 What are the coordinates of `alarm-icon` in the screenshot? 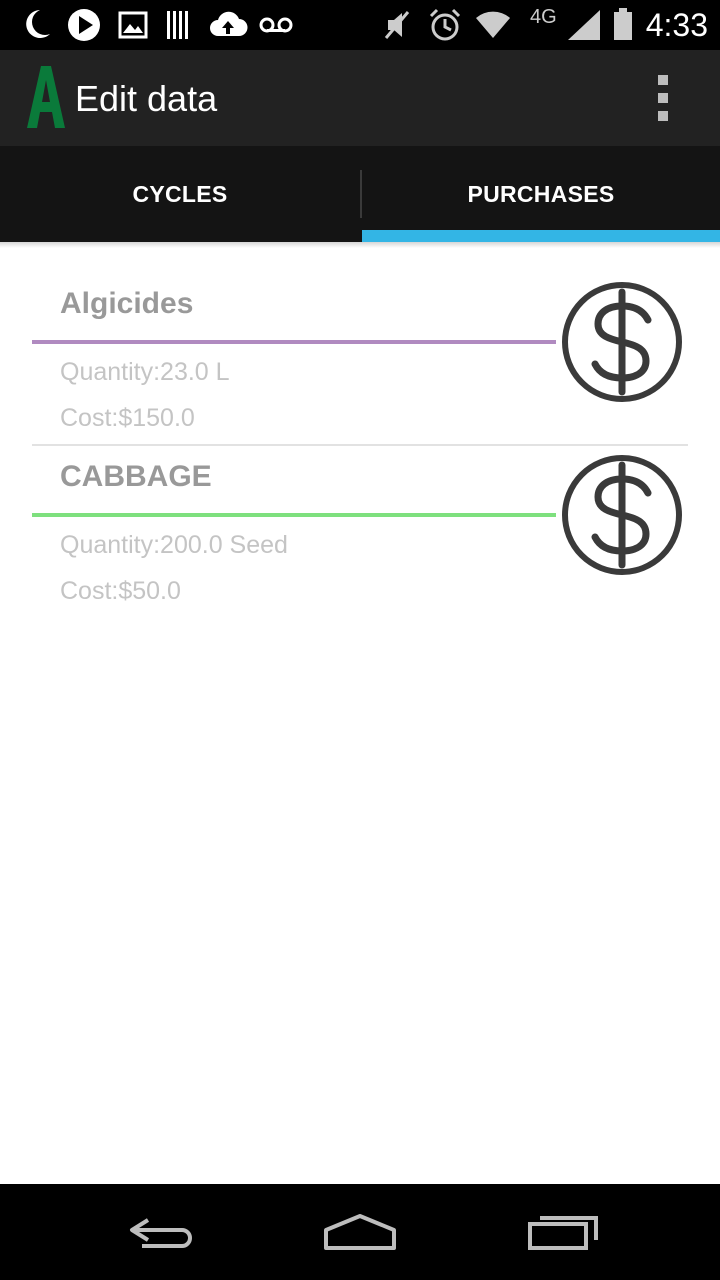 It's located at (445, 24).